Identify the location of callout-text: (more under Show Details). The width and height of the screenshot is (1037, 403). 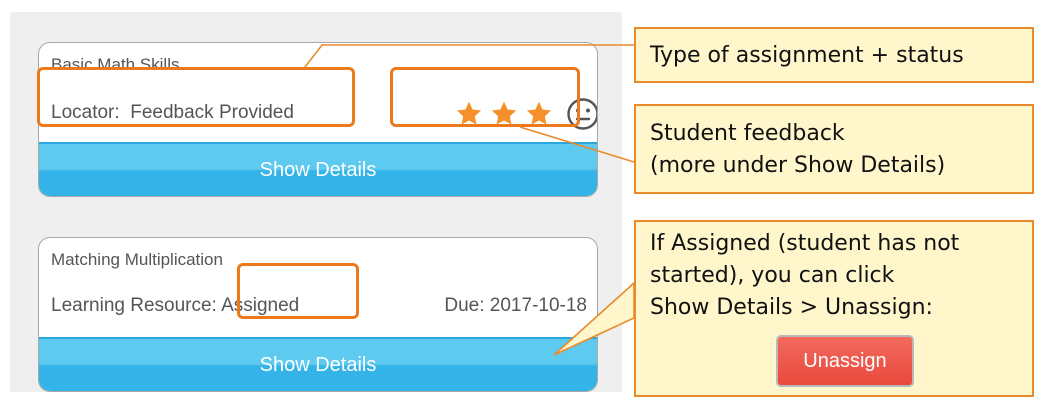
(798, 165).